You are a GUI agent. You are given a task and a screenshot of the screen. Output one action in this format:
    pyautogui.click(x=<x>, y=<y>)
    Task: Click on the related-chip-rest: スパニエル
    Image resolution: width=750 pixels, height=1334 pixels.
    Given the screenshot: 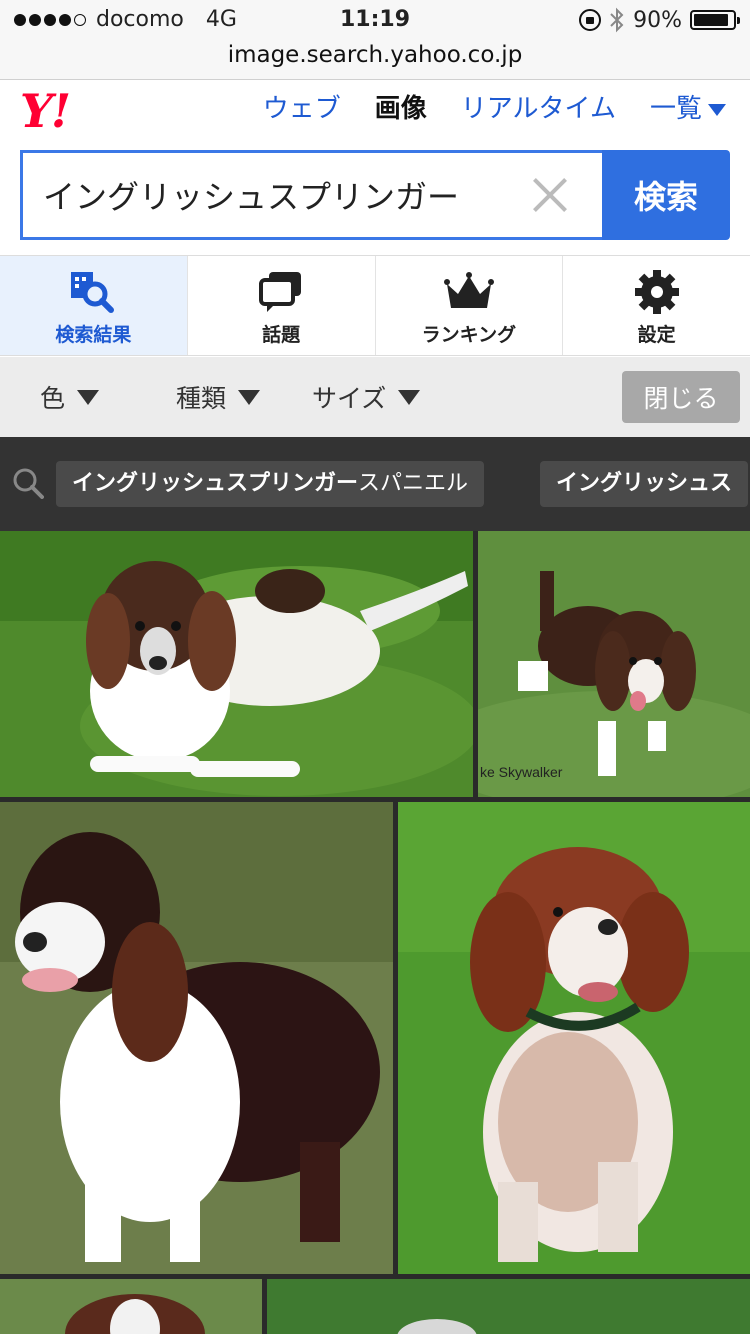 What is the action you would take?
    pyautogui.click(x=413, y=483)
    